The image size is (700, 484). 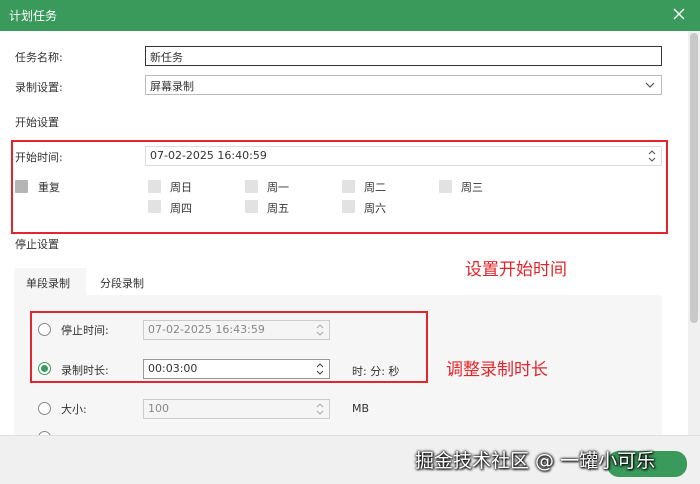 What do you see at coordinates (172, 86) in the screenshot?
I see `record-settings-value: 屏幕录制` at bounding box center [172, 86].